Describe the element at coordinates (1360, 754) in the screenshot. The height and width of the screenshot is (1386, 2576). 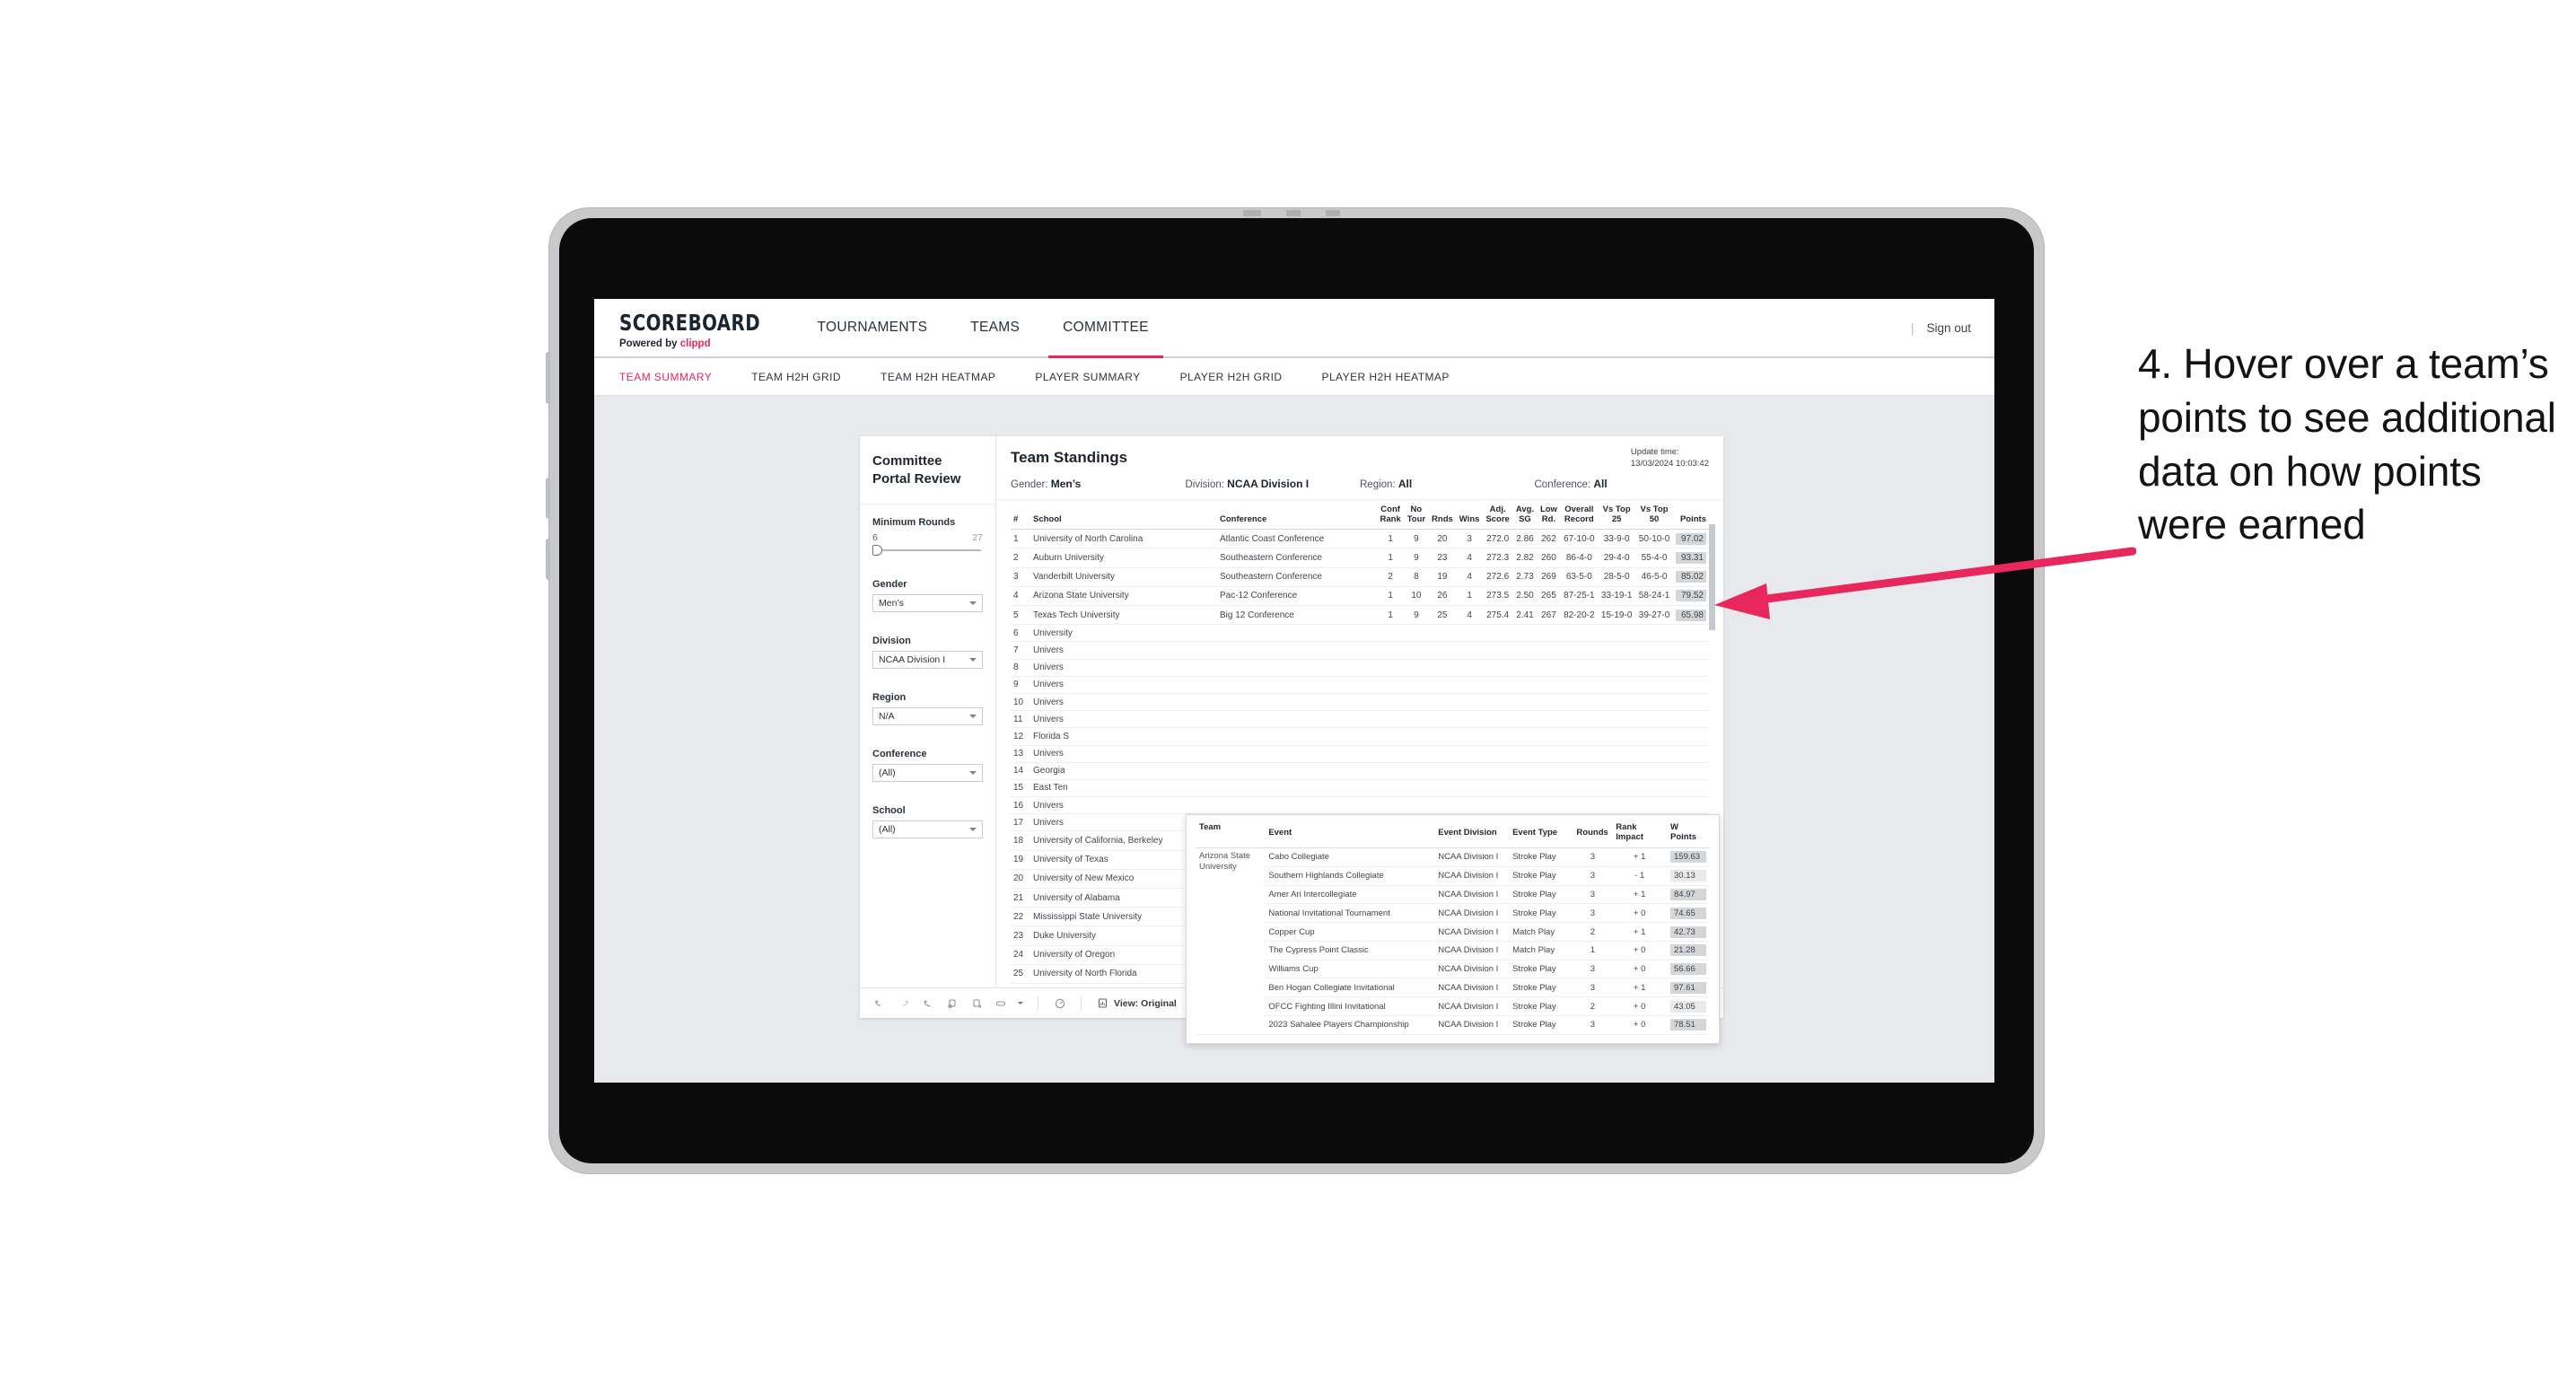
I see `table-row: 13 Univers` at that location.